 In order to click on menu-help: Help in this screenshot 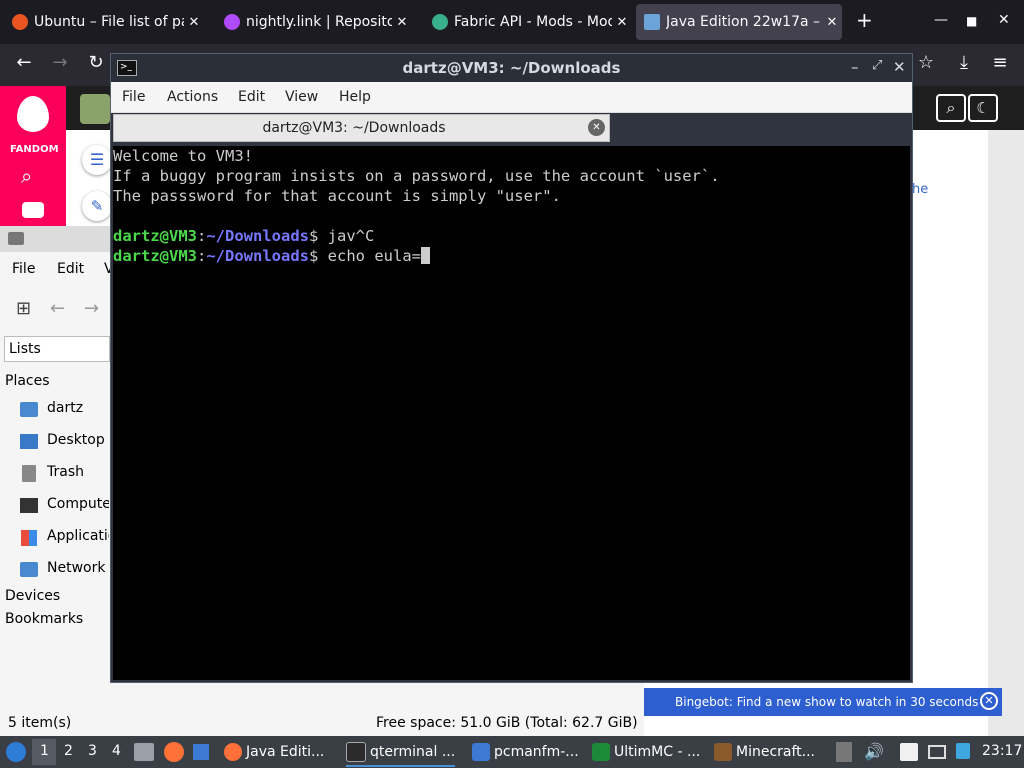, I will do `click(355, 97)`.